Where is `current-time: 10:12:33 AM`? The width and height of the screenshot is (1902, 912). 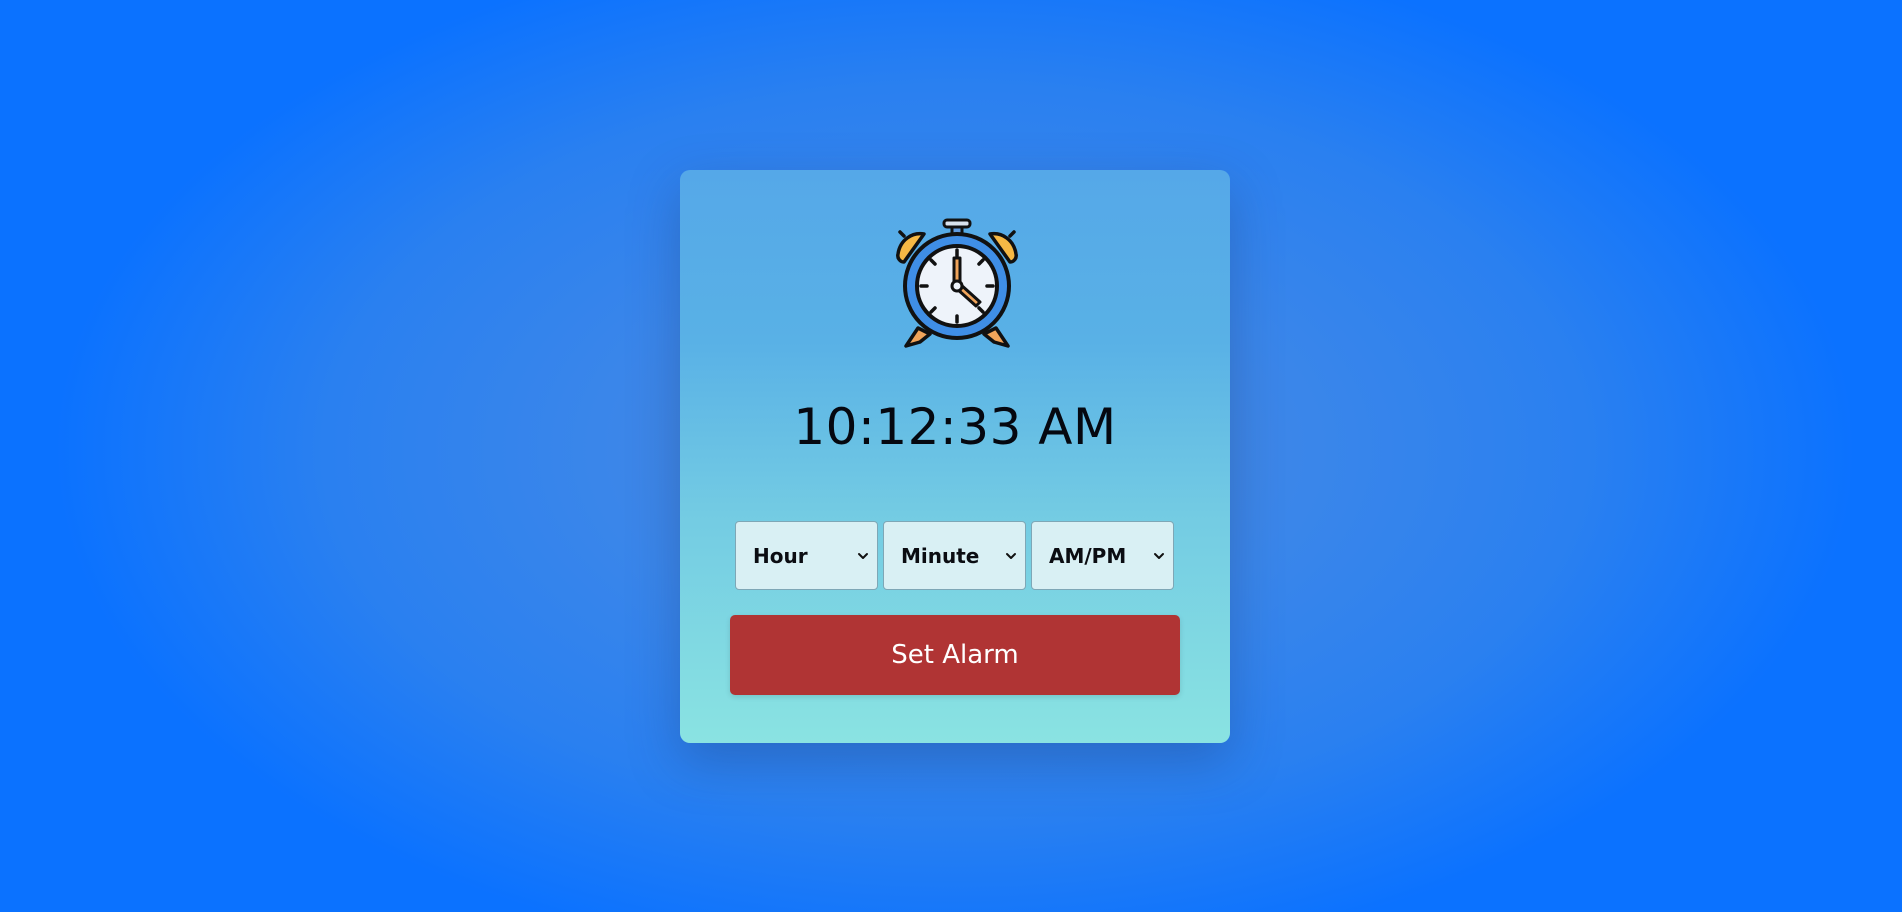 current-time: 10:12:33 AM is located at coordinates (955, 427).